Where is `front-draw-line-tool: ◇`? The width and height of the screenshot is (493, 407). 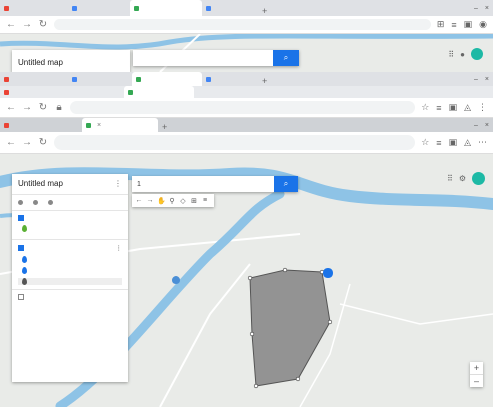
front-draw-line-tool: ◇ is located at coordinates (183, 201).